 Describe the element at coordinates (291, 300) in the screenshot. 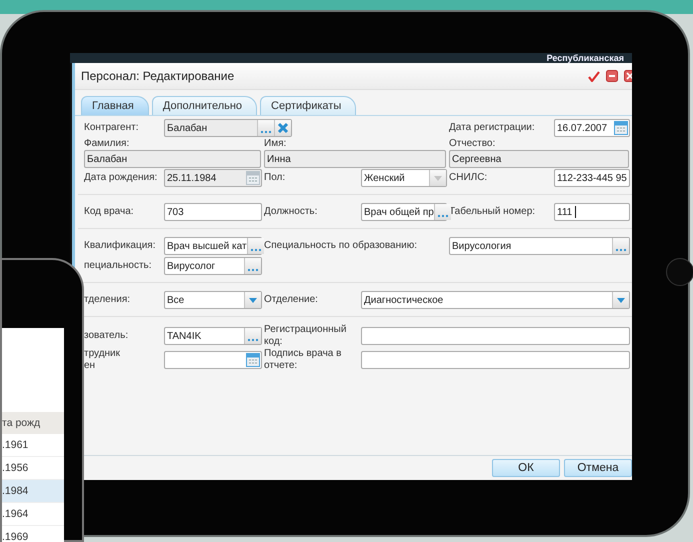

I see `field-label: Отделение:` at that location.